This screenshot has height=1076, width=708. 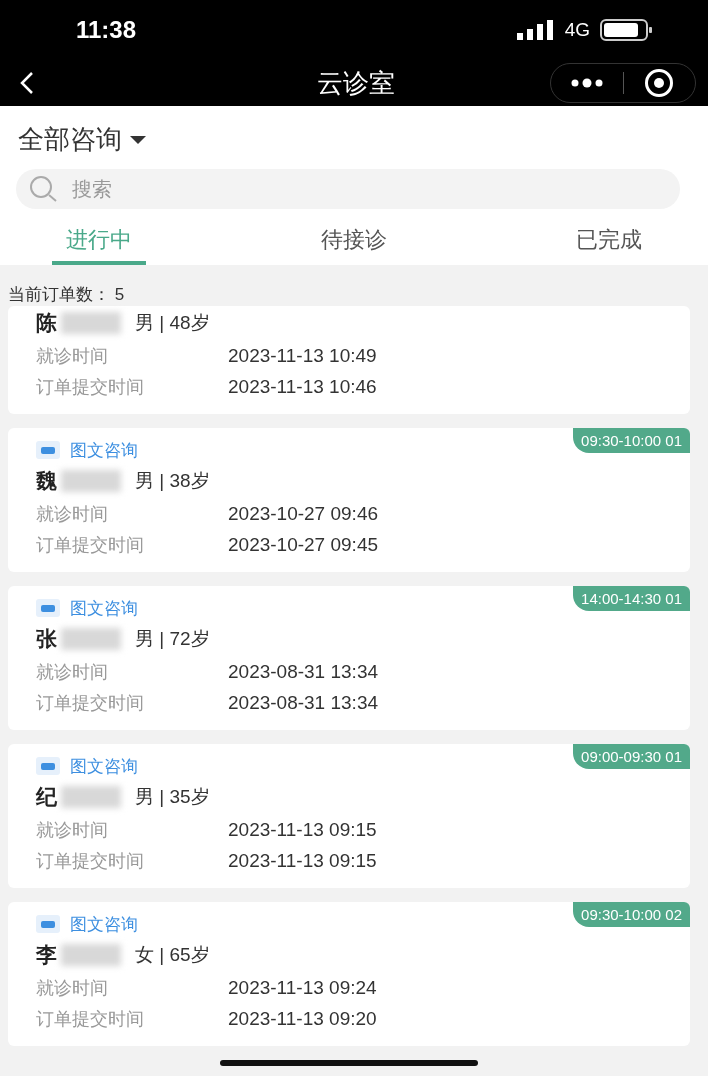 What do you see at coordinates (82, 139) in the screenshot?
I see `filter-dropdown: 全部咨询` at bounding box center [82, 139].